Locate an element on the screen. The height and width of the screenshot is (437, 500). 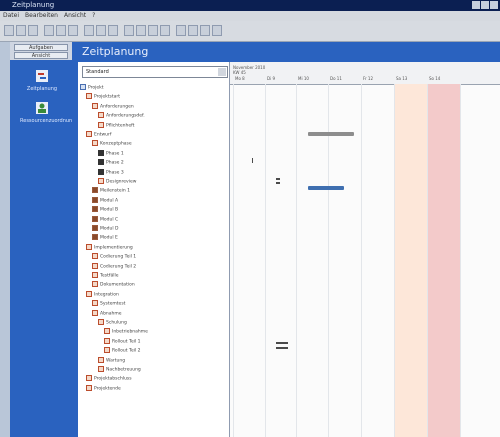
tree-row: Dokumentation is located at coordinates (113, 284).